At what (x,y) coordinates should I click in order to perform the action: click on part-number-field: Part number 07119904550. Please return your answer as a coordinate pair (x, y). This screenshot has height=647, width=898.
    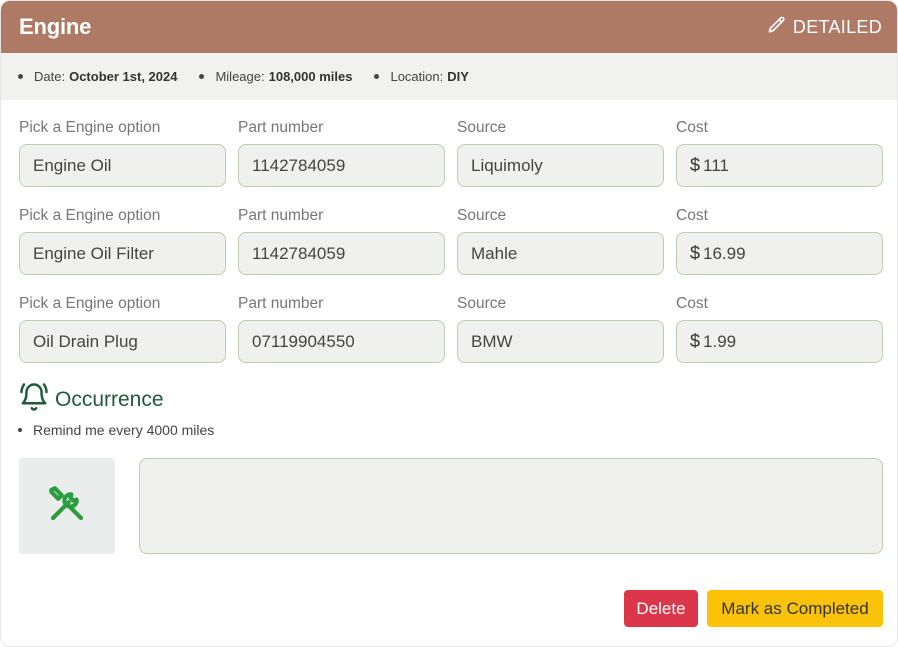
    Looking at the image, I should click on (341, 328).